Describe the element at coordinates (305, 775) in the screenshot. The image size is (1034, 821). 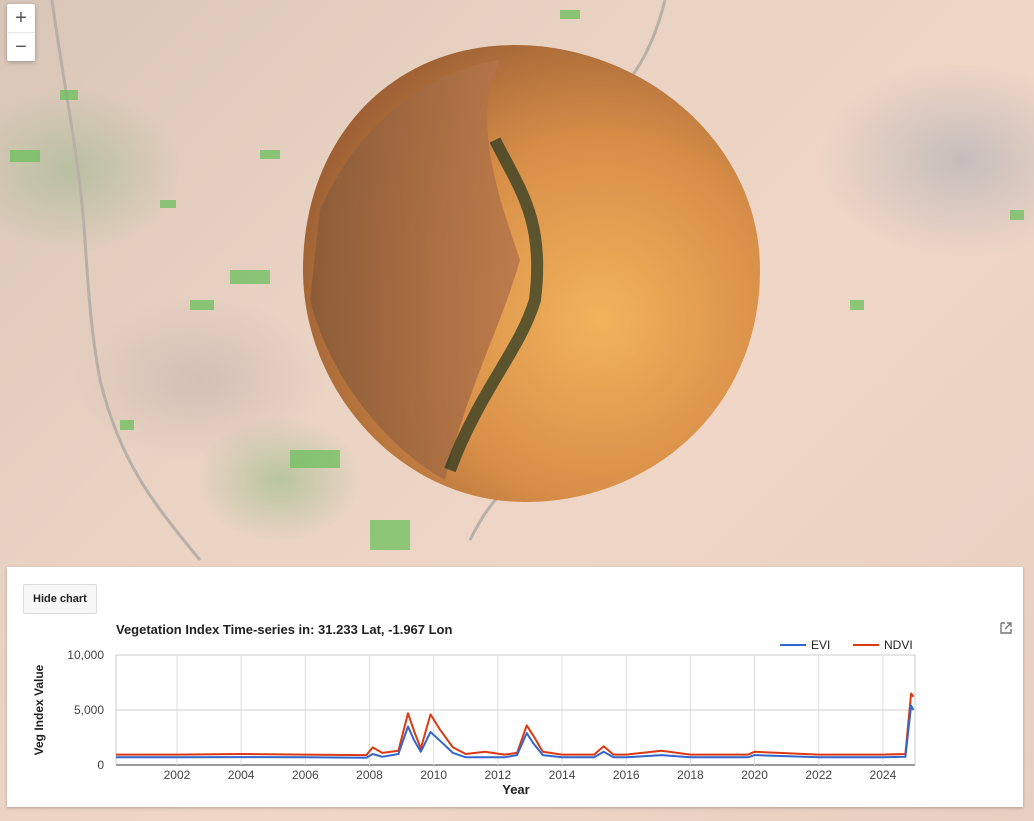
I see `x-tick-label: 2006` at that location.